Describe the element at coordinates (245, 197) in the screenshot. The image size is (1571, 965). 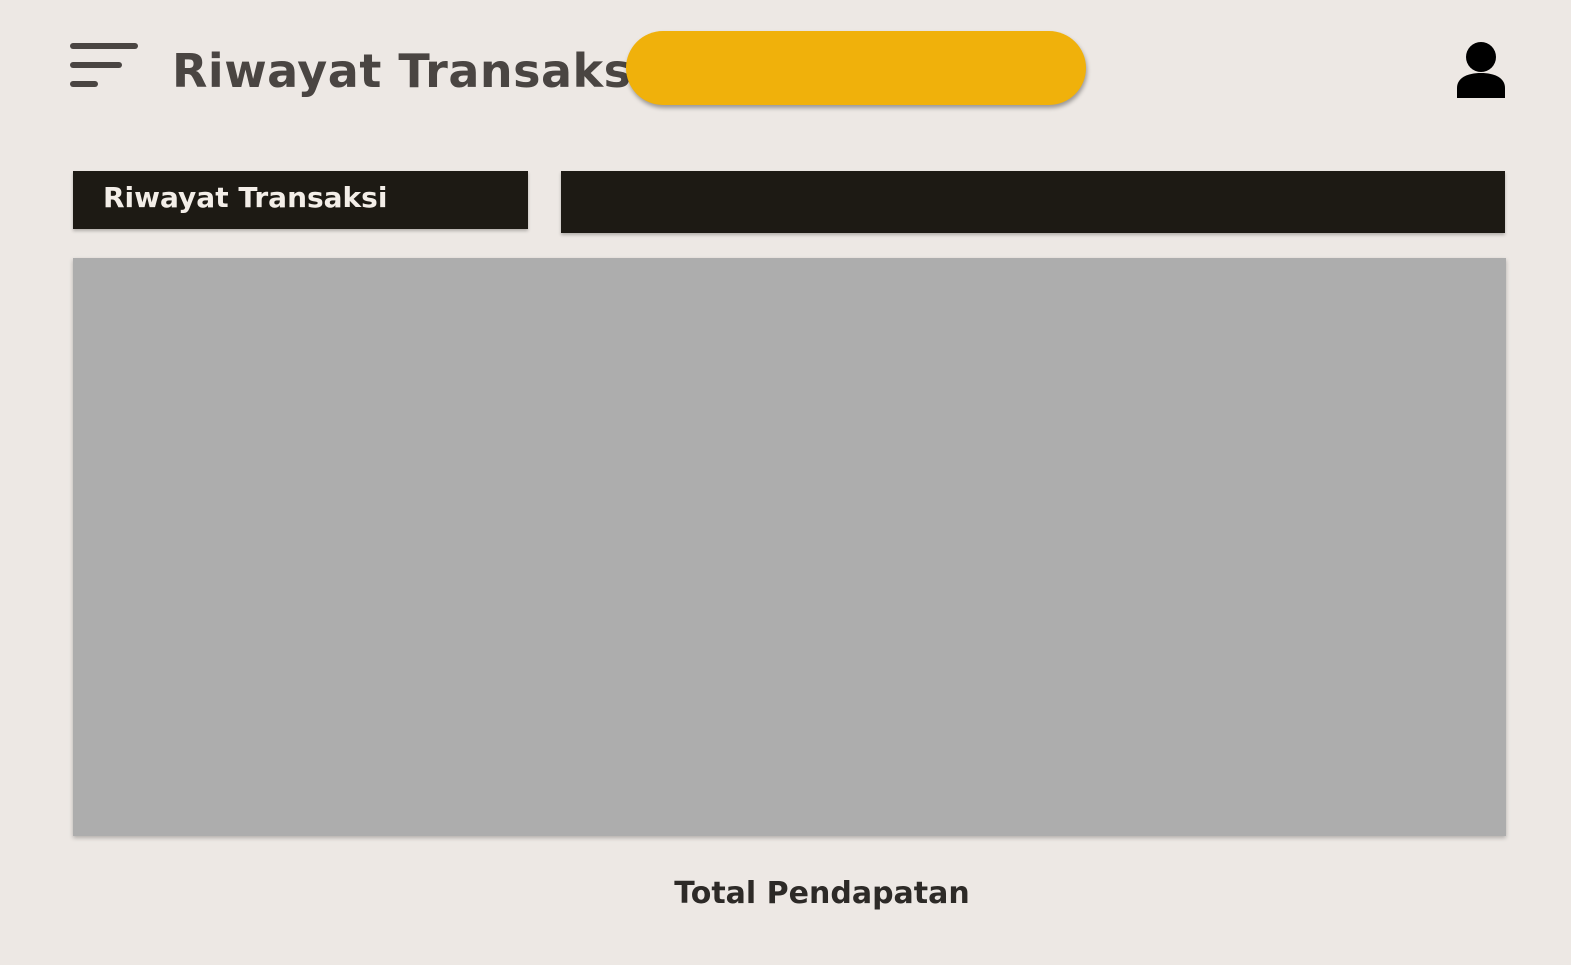
I see `section-header-label: Riwayat Transaksi` at that location.